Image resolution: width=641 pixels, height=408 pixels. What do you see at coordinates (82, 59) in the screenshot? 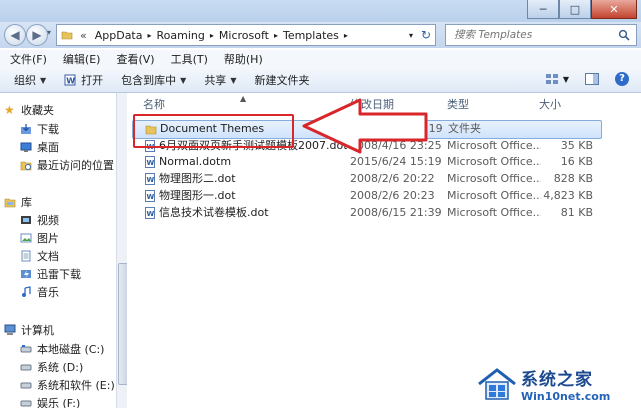
I see `menu-edit: 编辑(E)` at bounding box center [82, 59].